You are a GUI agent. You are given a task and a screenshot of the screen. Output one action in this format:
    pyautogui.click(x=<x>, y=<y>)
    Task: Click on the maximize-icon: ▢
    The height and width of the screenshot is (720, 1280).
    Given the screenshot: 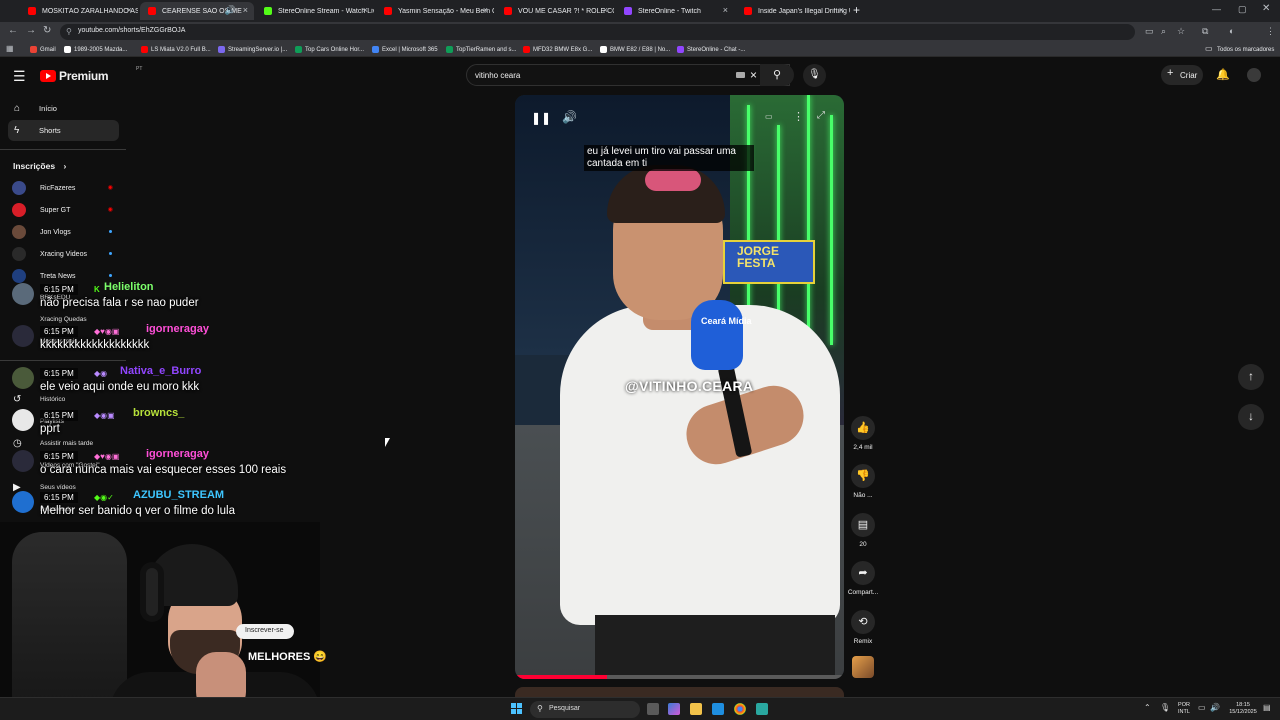 What is the action you would take?
    pyautogui.click(x=1242, y=9)
    